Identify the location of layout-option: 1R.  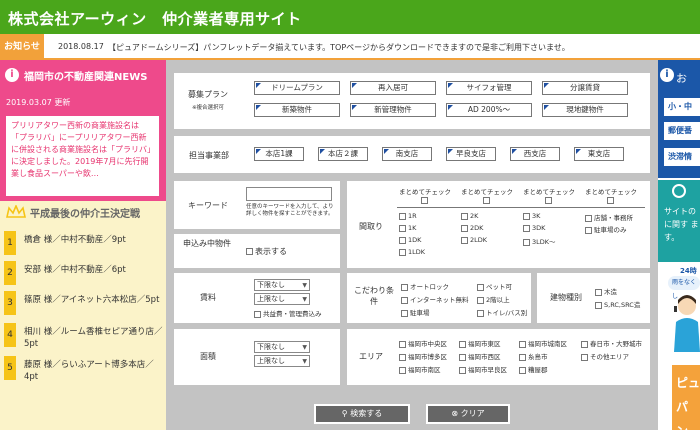
(408, 216).